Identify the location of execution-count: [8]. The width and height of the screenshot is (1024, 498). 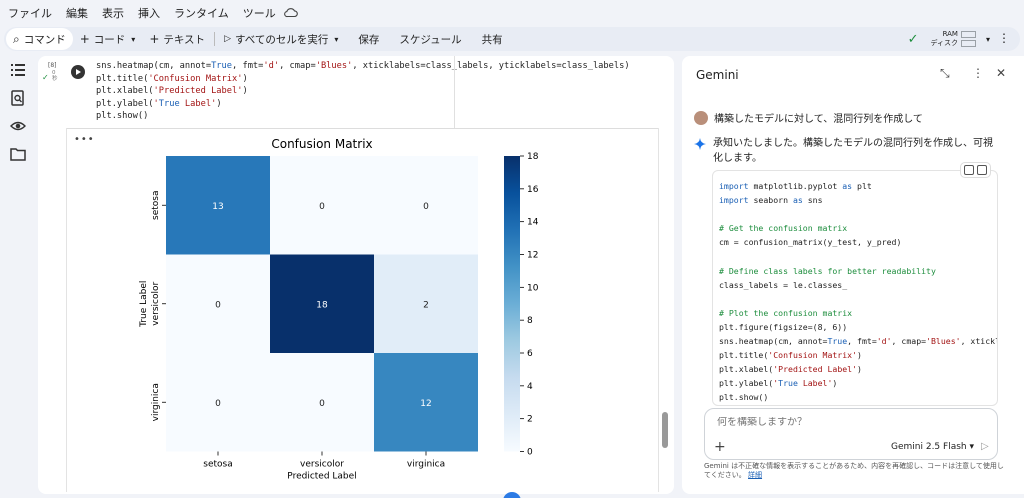
(52, 65).